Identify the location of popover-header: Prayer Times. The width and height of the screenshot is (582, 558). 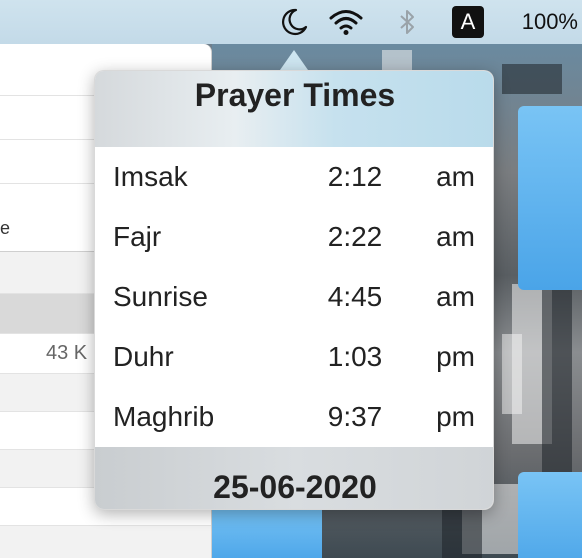
(294, 109).